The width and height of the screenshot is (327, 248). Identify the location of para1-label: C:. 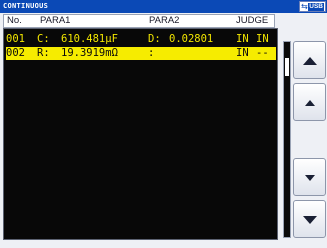
(43, 39).